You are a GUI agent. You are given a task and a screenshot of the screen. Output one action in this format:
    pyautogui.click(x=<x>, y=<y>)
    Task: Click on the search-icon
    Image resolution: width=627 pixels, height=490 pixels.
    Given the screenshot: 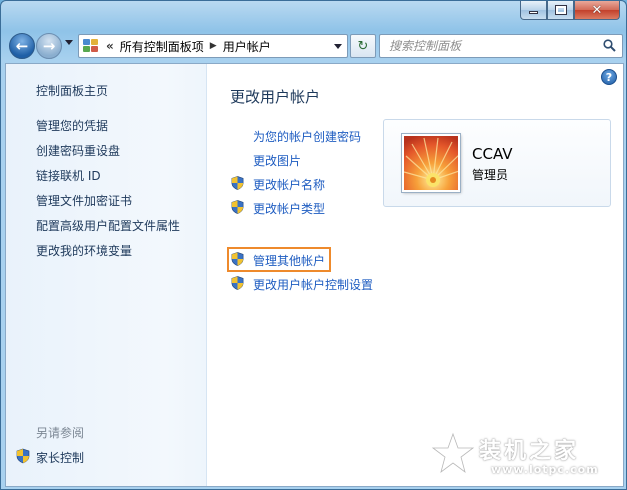 What is the action you would take?
    pyautogui.click(x=609, y=45)
    